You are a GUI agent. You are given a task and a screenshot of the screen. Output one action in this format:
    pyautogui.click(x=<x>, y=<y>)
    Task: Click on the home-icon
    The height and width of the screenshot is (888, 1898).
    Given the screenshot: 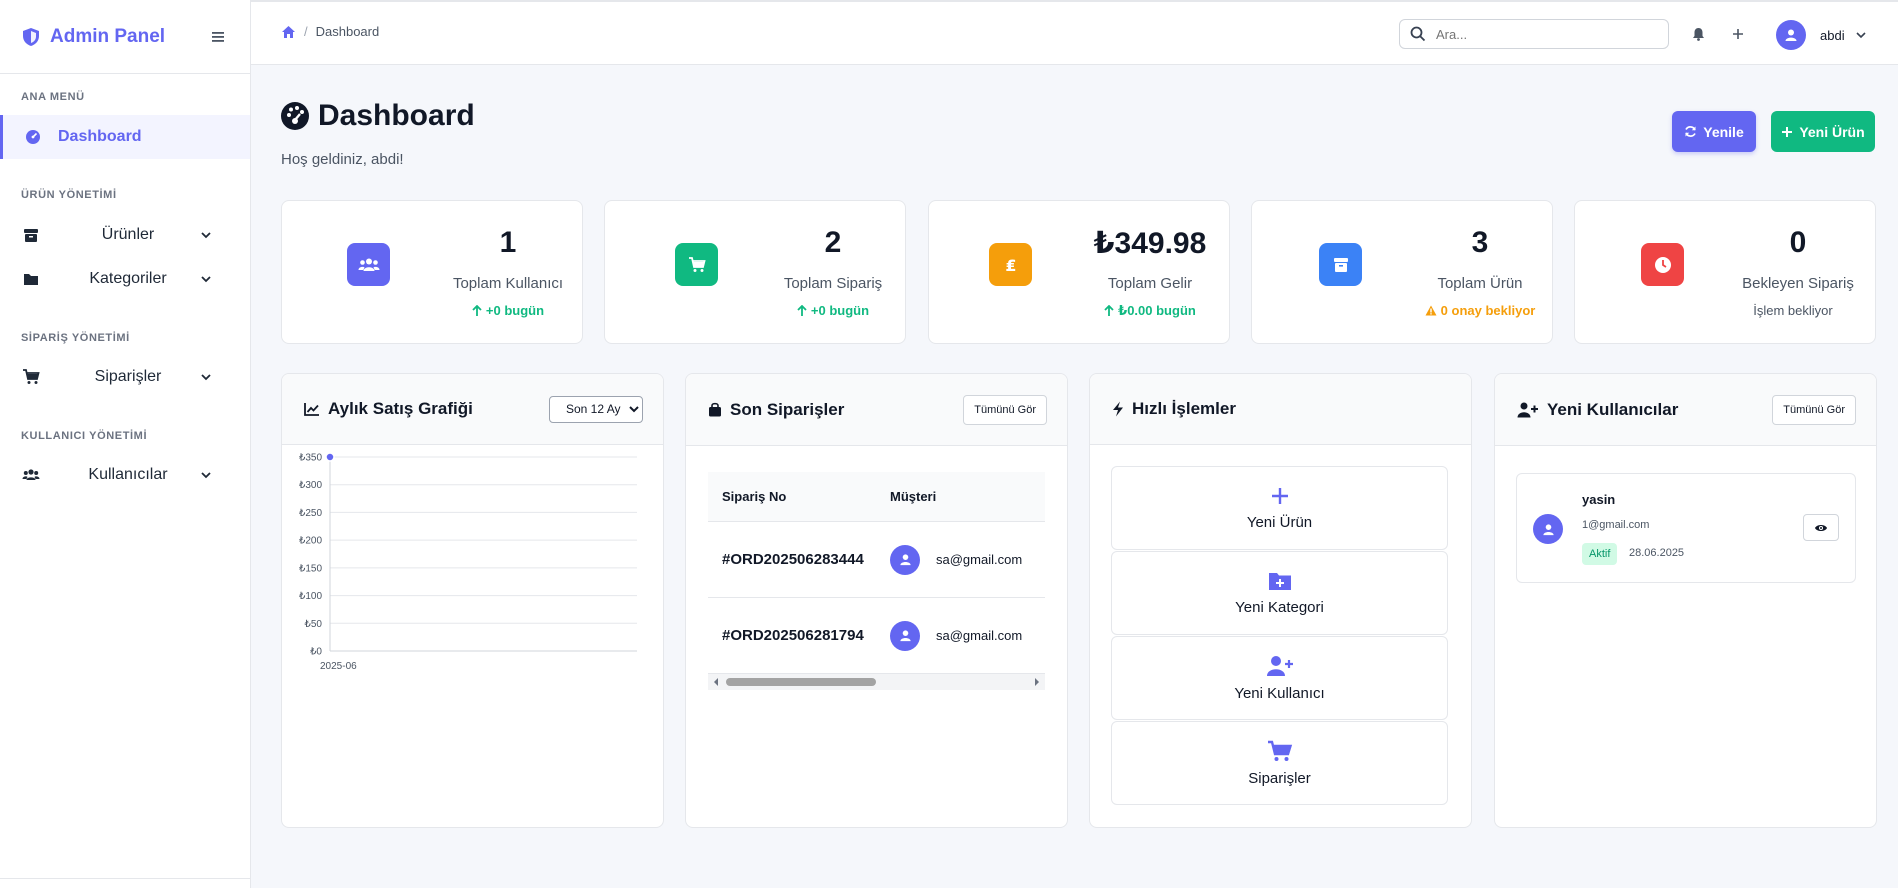 What is the action you would take?
    pyautogui.click(x=288, y=32)
    